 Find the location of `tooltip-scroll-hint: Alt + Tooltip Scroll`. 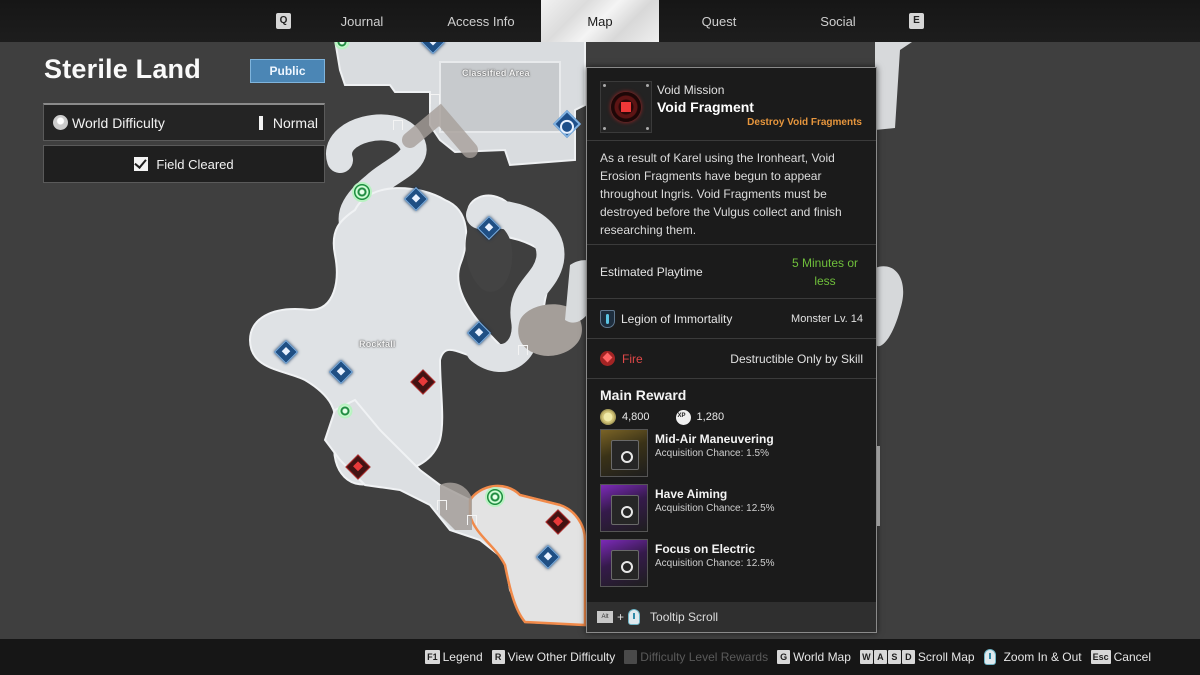

tooltip-scroll-hint: Alt + Tooltip Scroll is located at coordinates (731, 617).